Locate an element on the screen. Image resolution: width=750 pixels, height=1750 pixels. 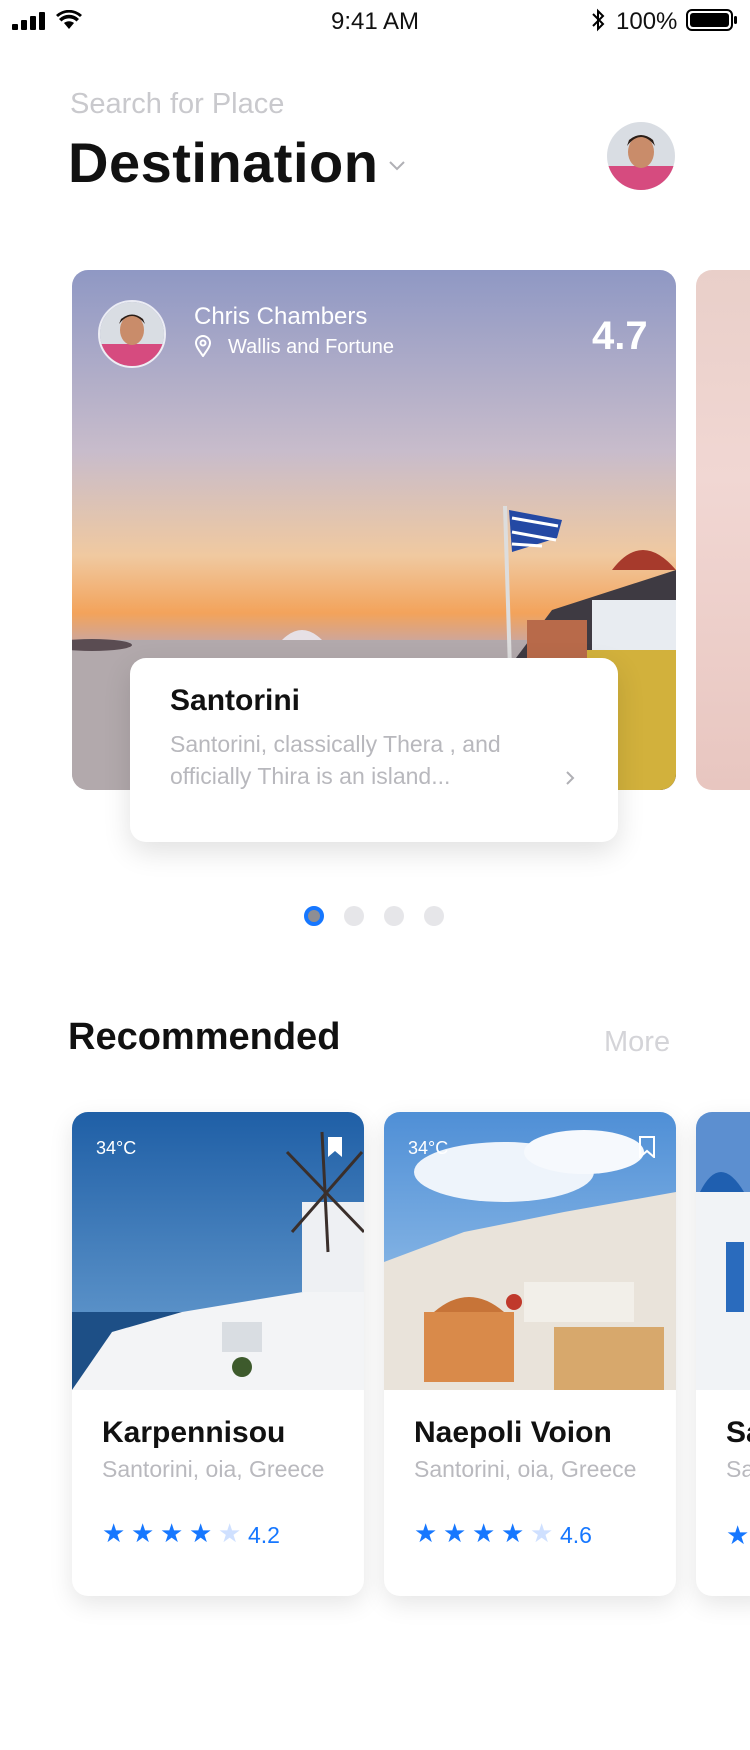
pagination-dot-active is located at coordinates (314, 916).